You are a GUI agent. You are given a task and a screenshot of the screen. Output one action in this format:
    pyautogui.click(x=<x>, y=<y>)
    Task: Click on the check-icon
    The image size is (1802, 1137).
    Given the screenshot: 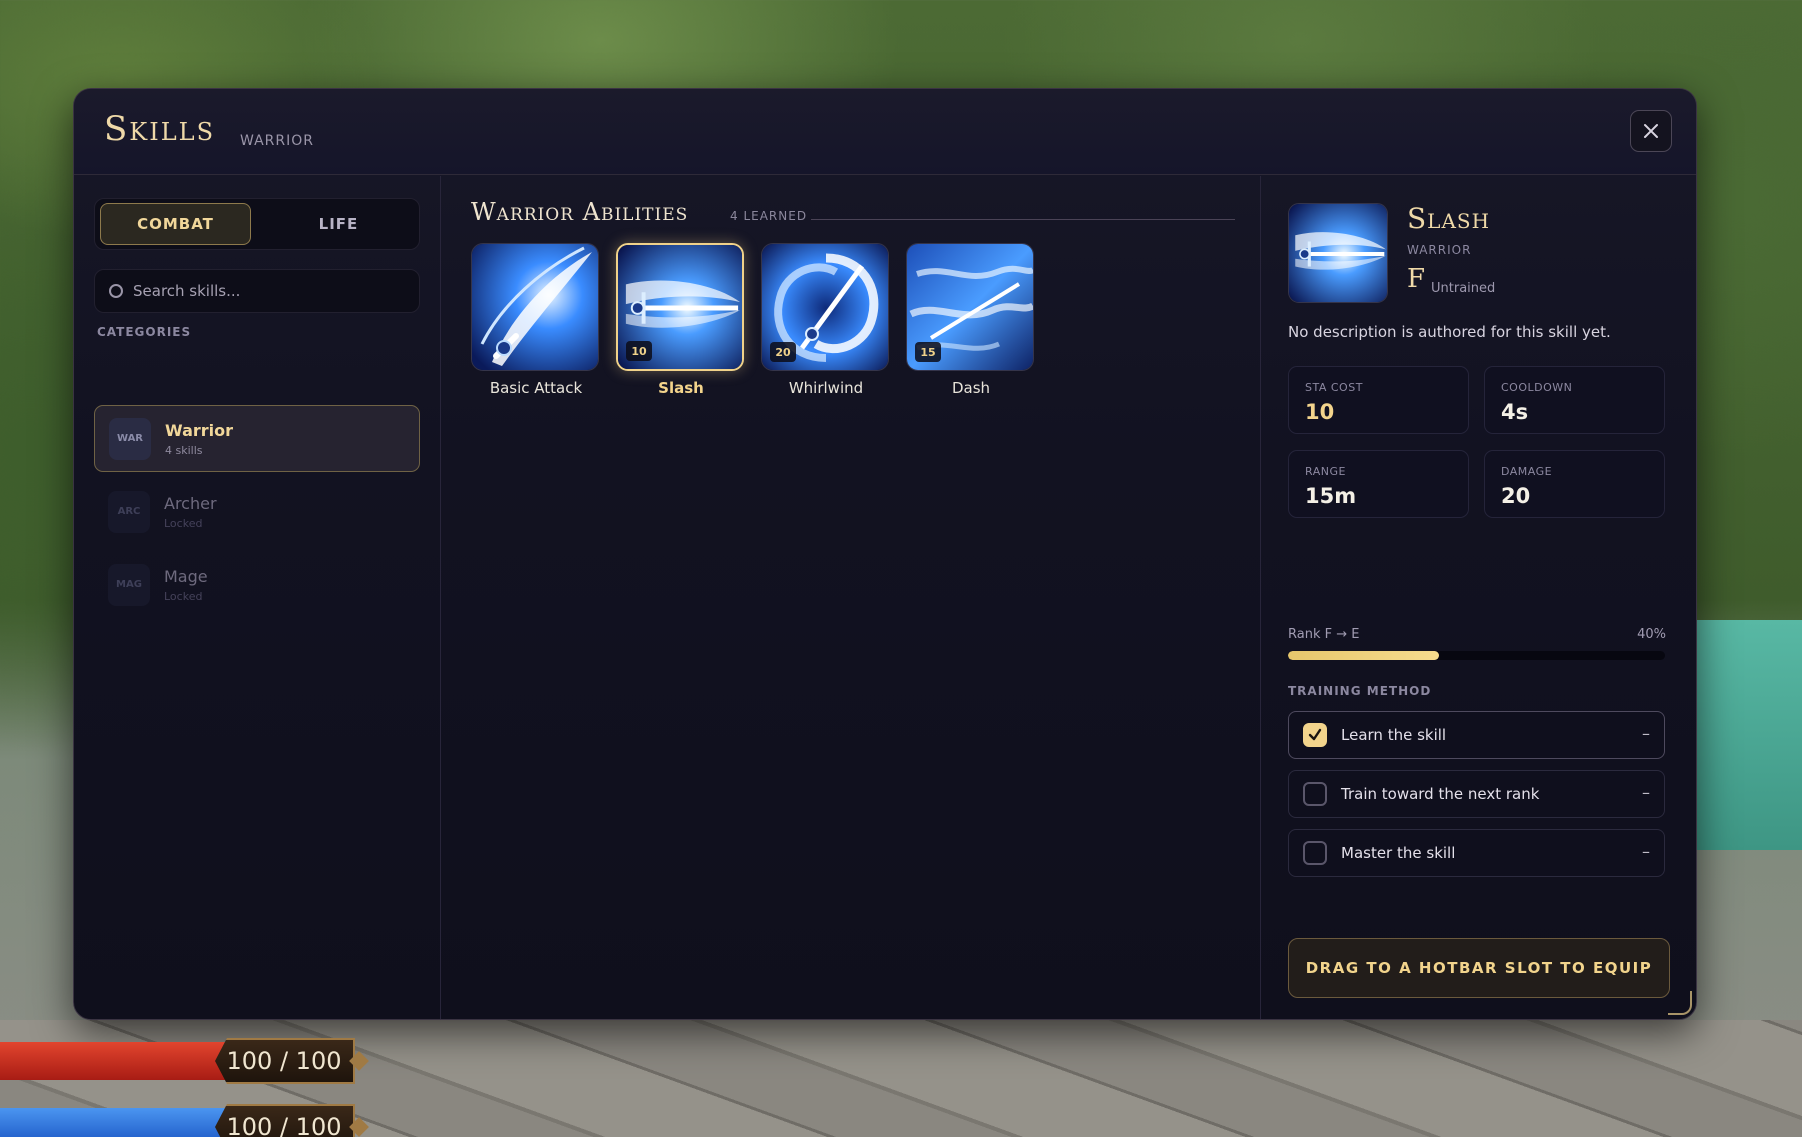 What is the action you would take?
    pyautogui.click(x=1315, y=734)
    